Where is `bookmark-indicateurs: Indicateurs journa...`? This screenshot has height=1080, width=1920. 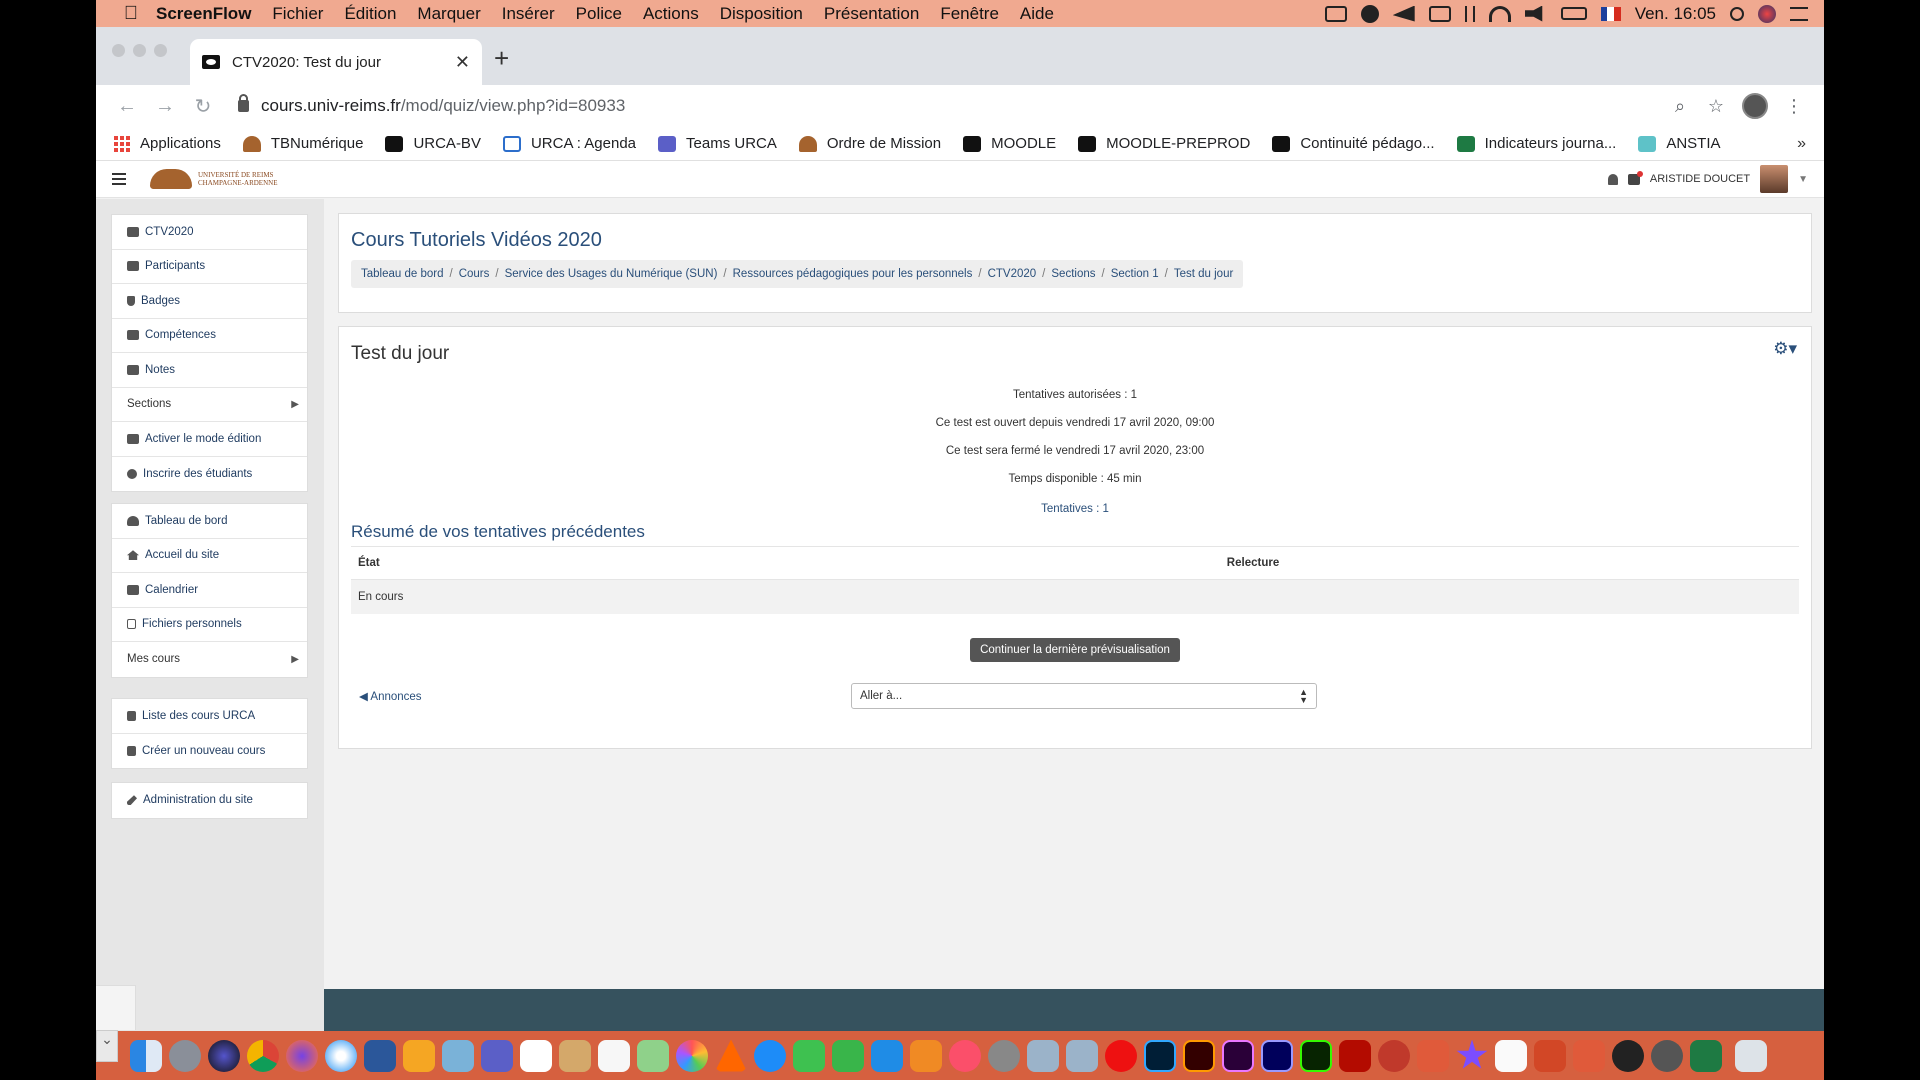
bookmark-indicateurs: Indicateurs journa... is located at coordinates (1536, 143).